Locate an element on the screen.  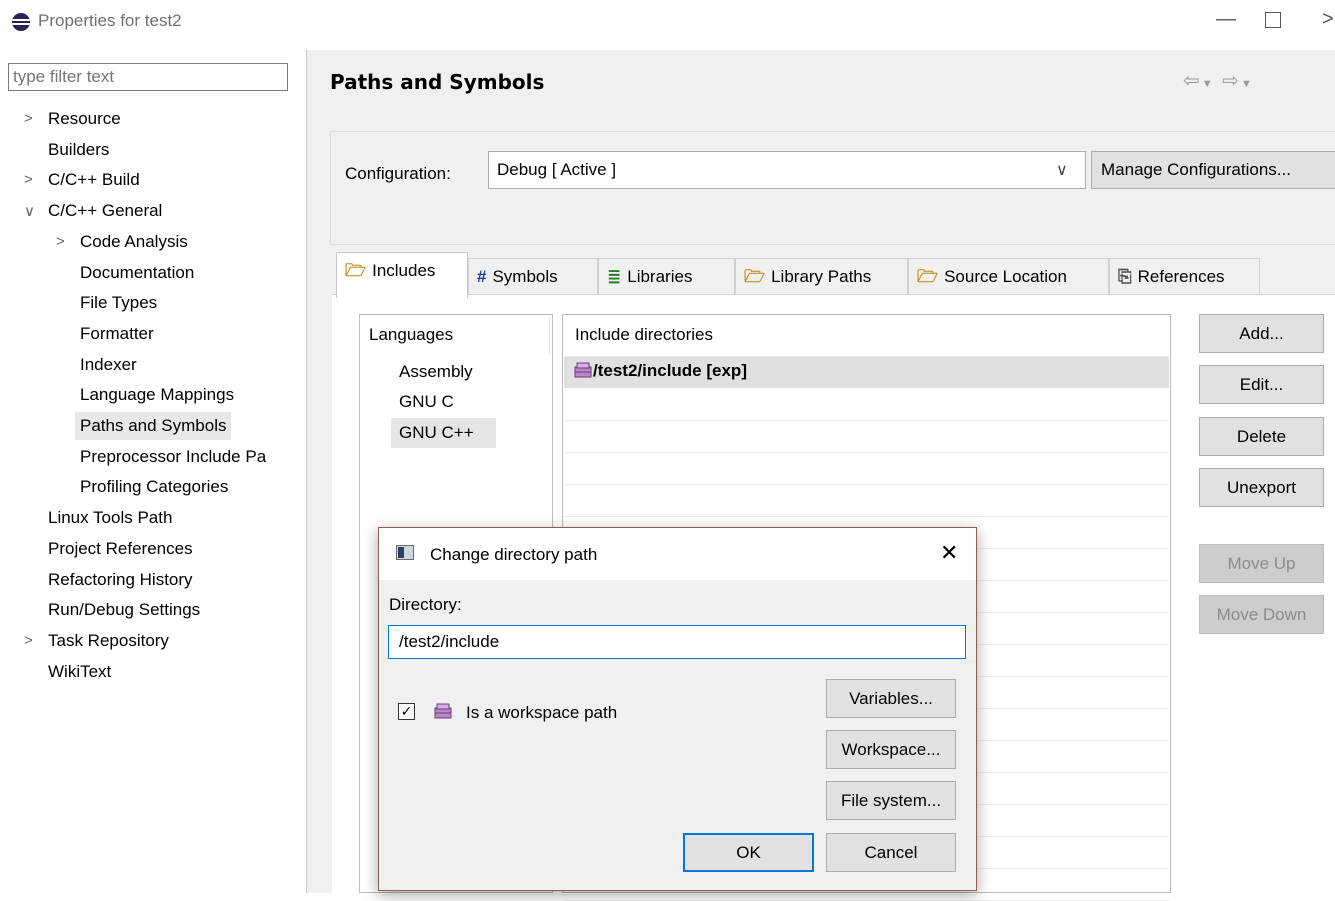
tree-item: Language Mappings is located at coordinates (157, 395).